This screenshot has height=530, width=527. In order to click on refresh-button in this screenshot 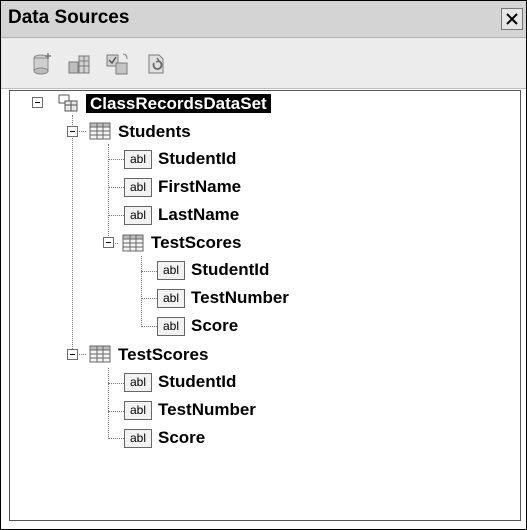, I will do `click(157, 64)`.